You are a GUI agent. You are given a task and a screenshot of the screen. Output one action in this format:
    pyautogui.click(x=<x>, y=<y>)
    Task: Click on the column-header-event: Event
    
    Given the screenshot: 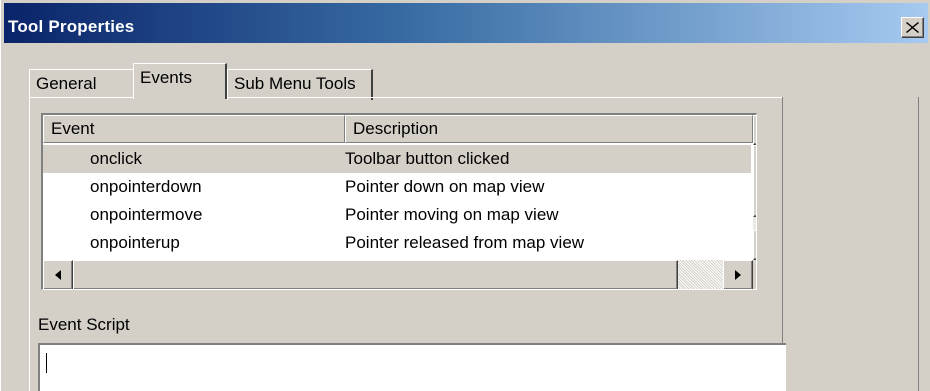 What is the action you would take?
    pyautogui.click(x=194, y=129)
    